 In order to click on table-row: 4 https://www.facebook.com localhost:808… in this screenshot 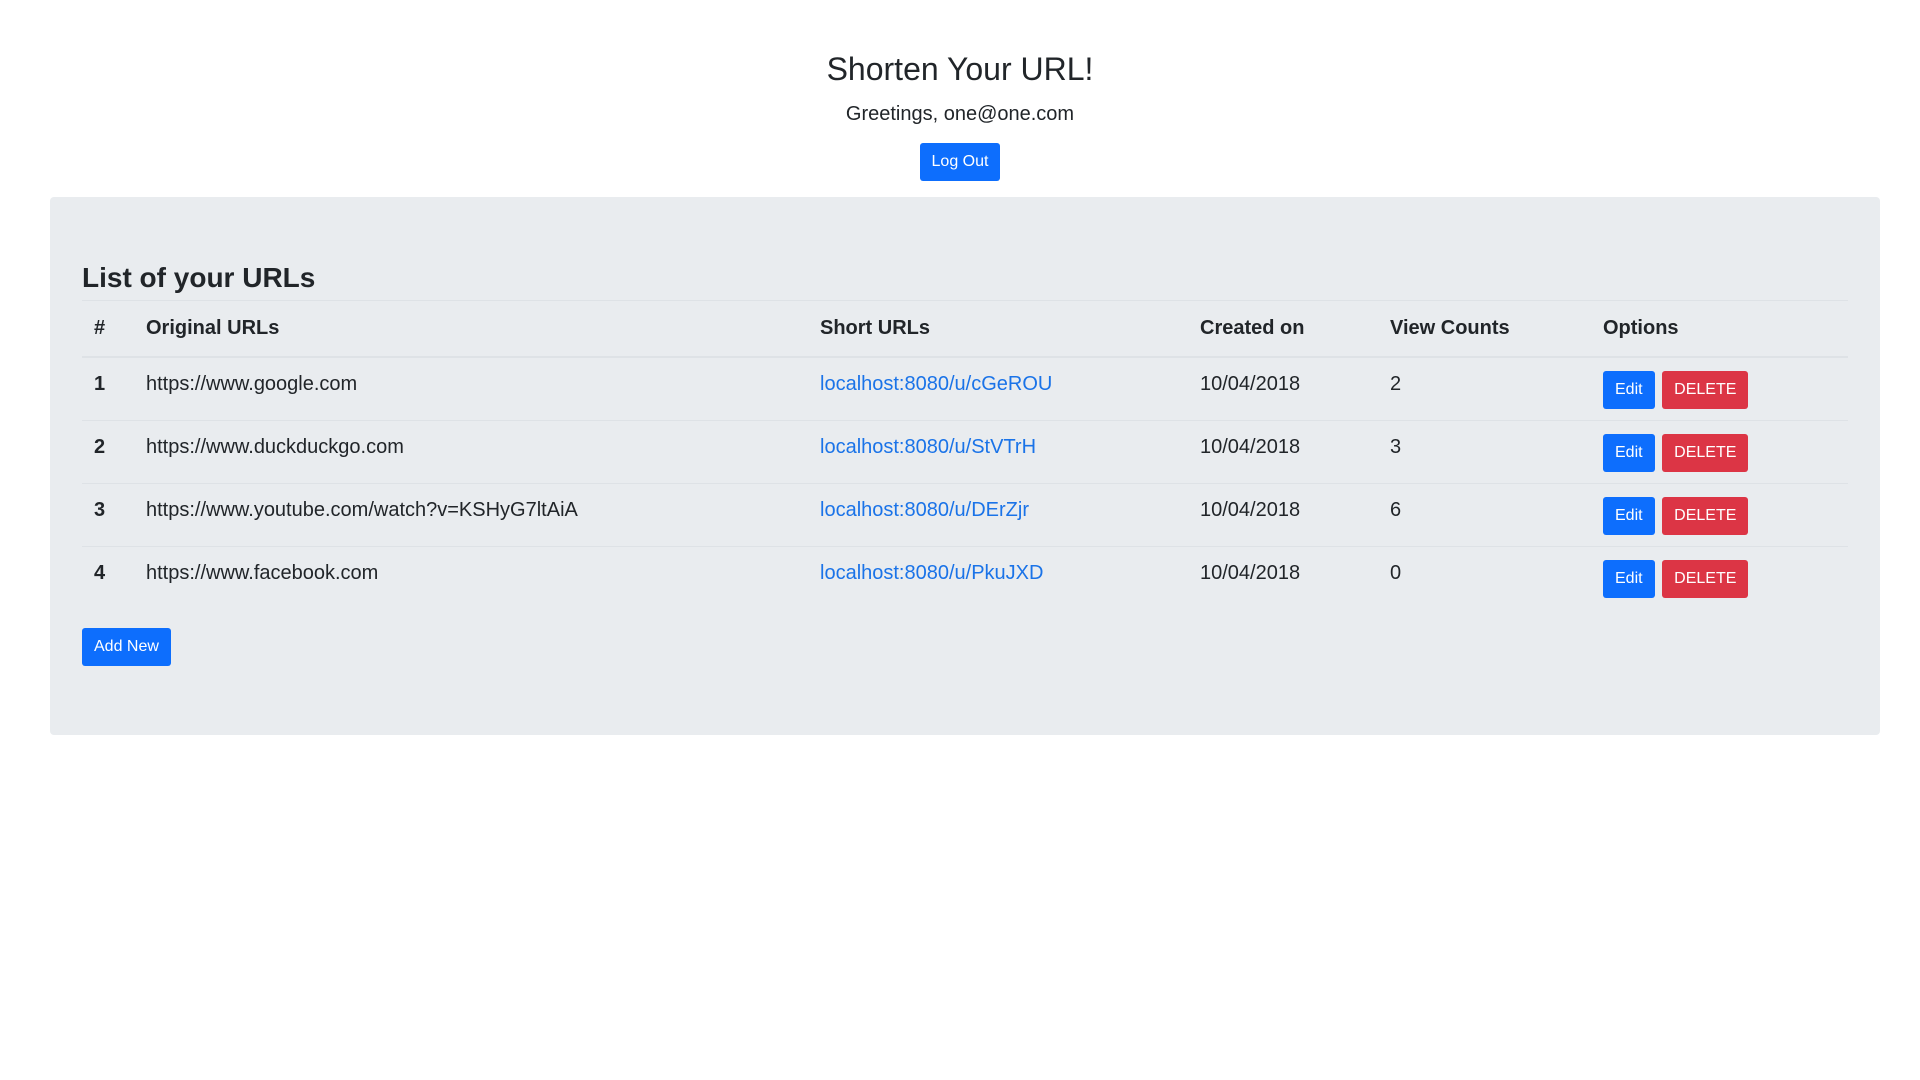, I will do `click(965, 577)`.